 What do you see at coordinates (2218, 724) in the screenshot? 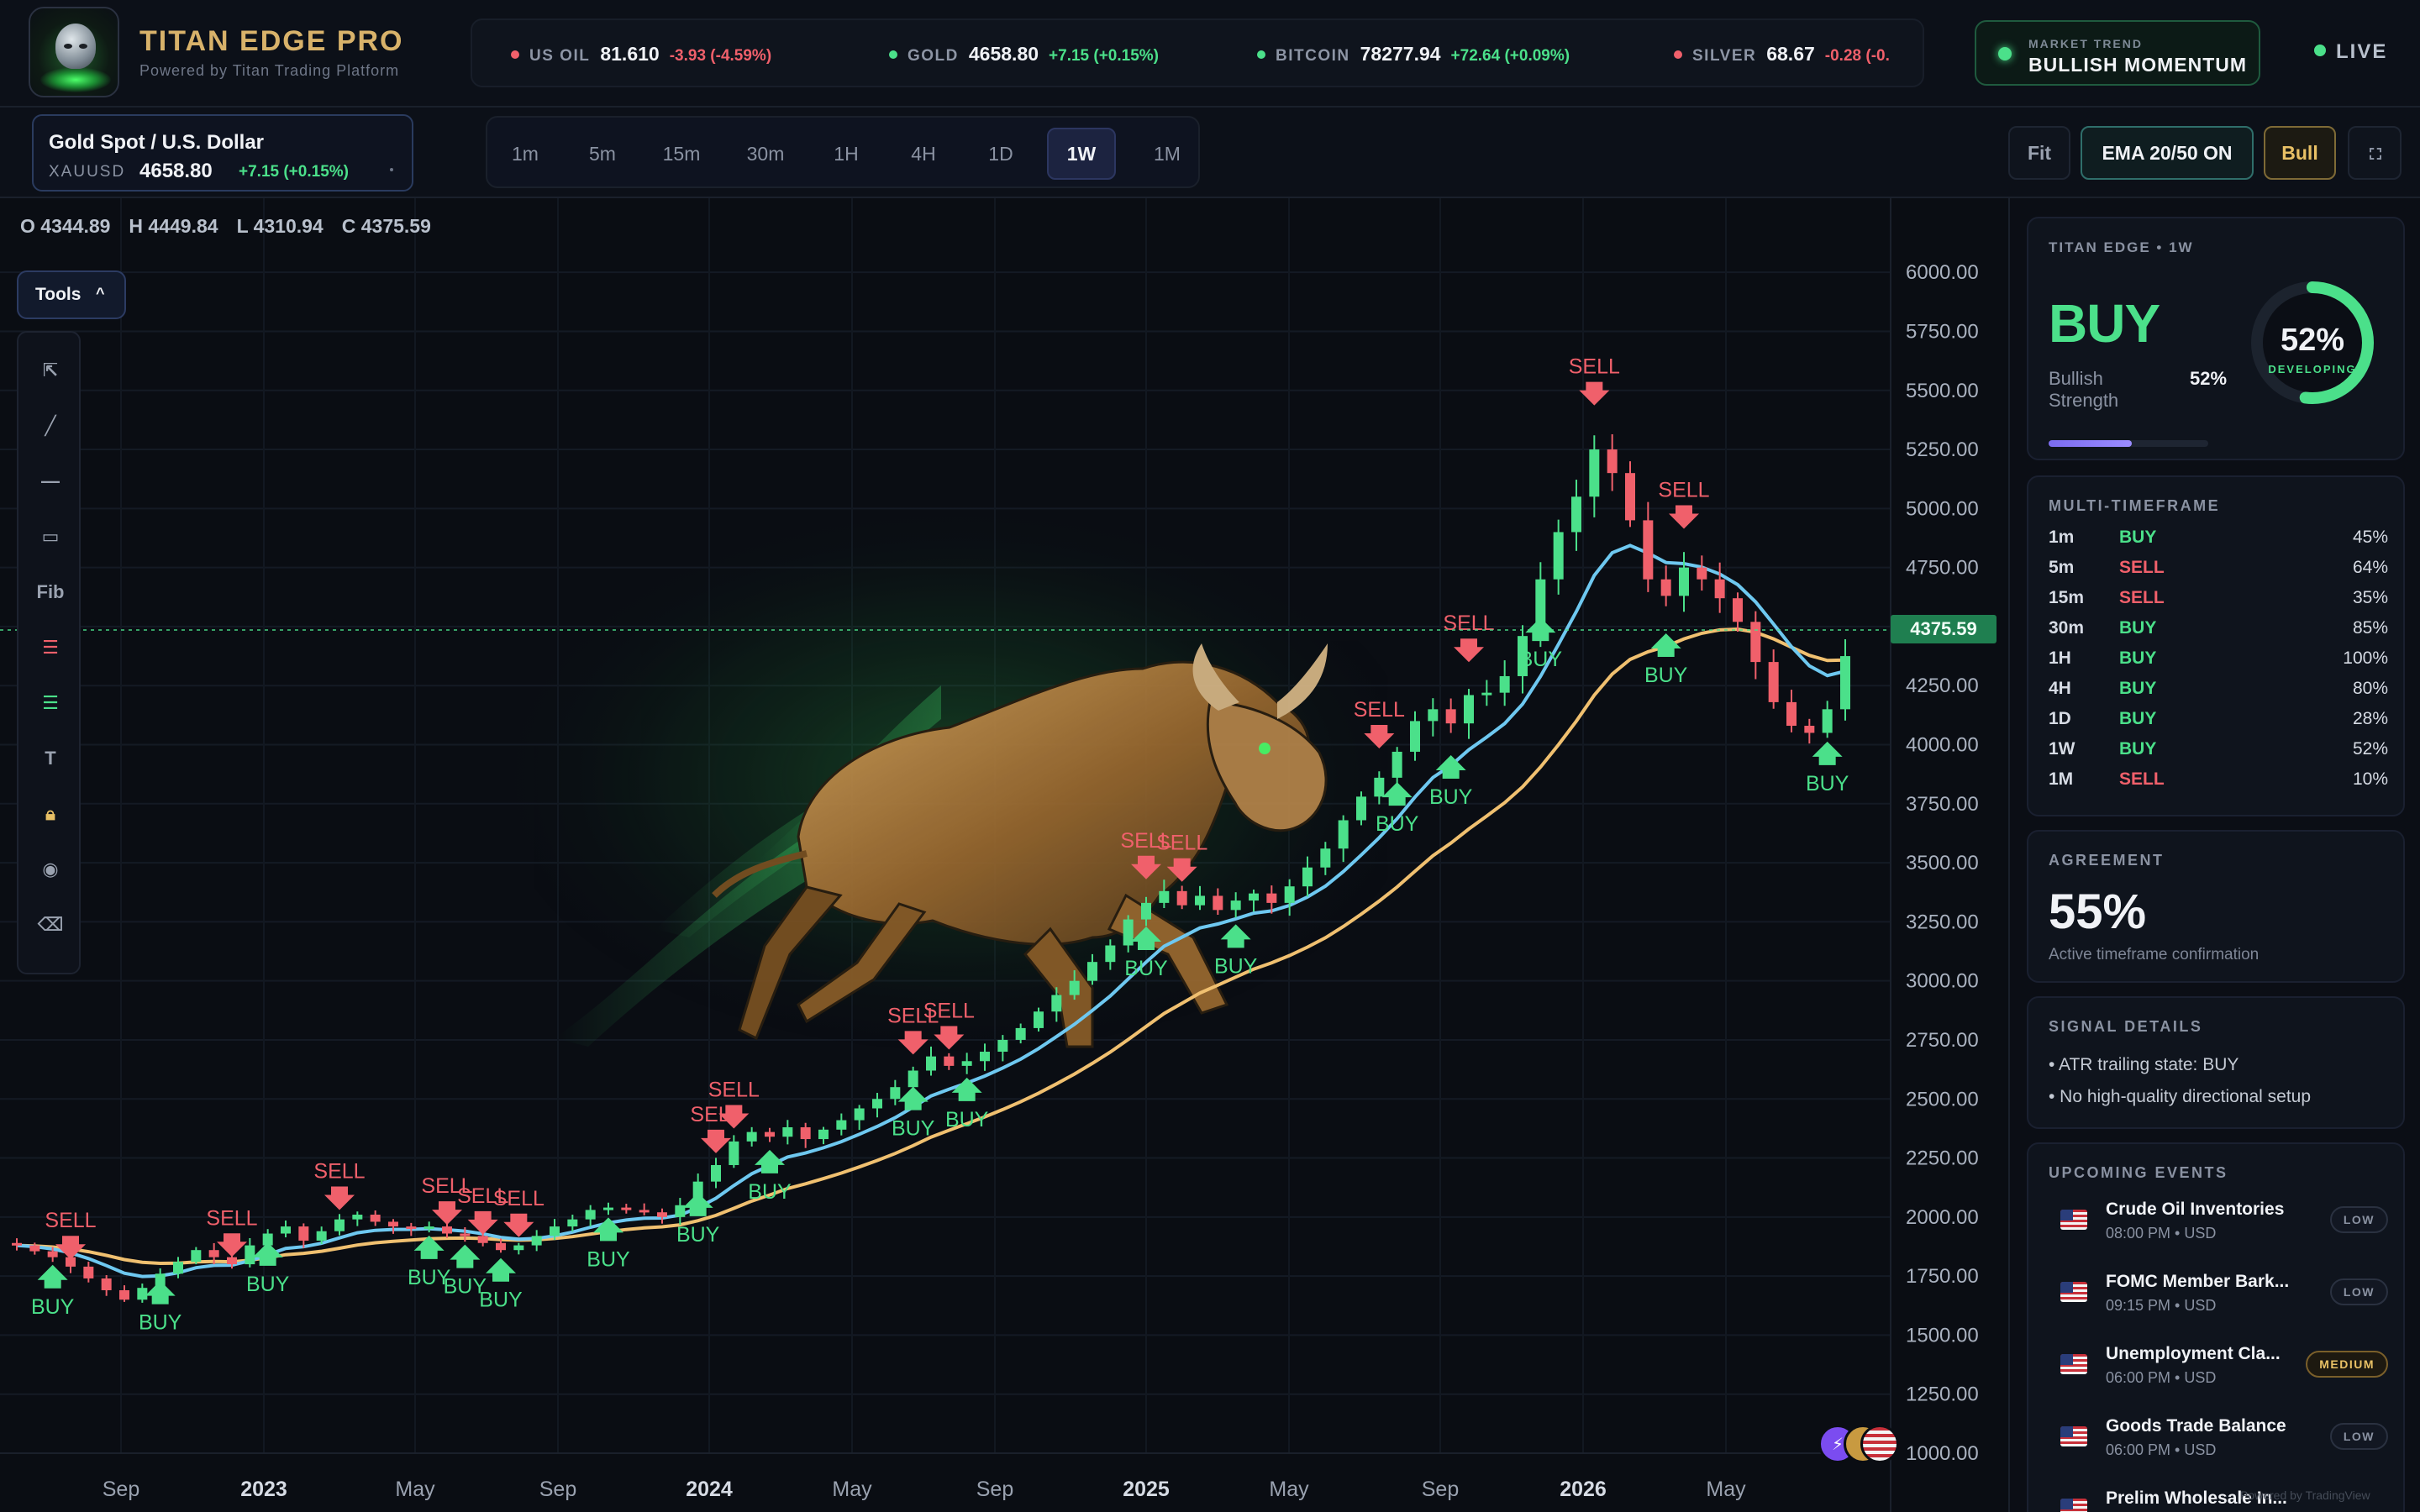
I see `mtf-row-1d: 1D BUY 28%` at bounding box center [2218, 724].